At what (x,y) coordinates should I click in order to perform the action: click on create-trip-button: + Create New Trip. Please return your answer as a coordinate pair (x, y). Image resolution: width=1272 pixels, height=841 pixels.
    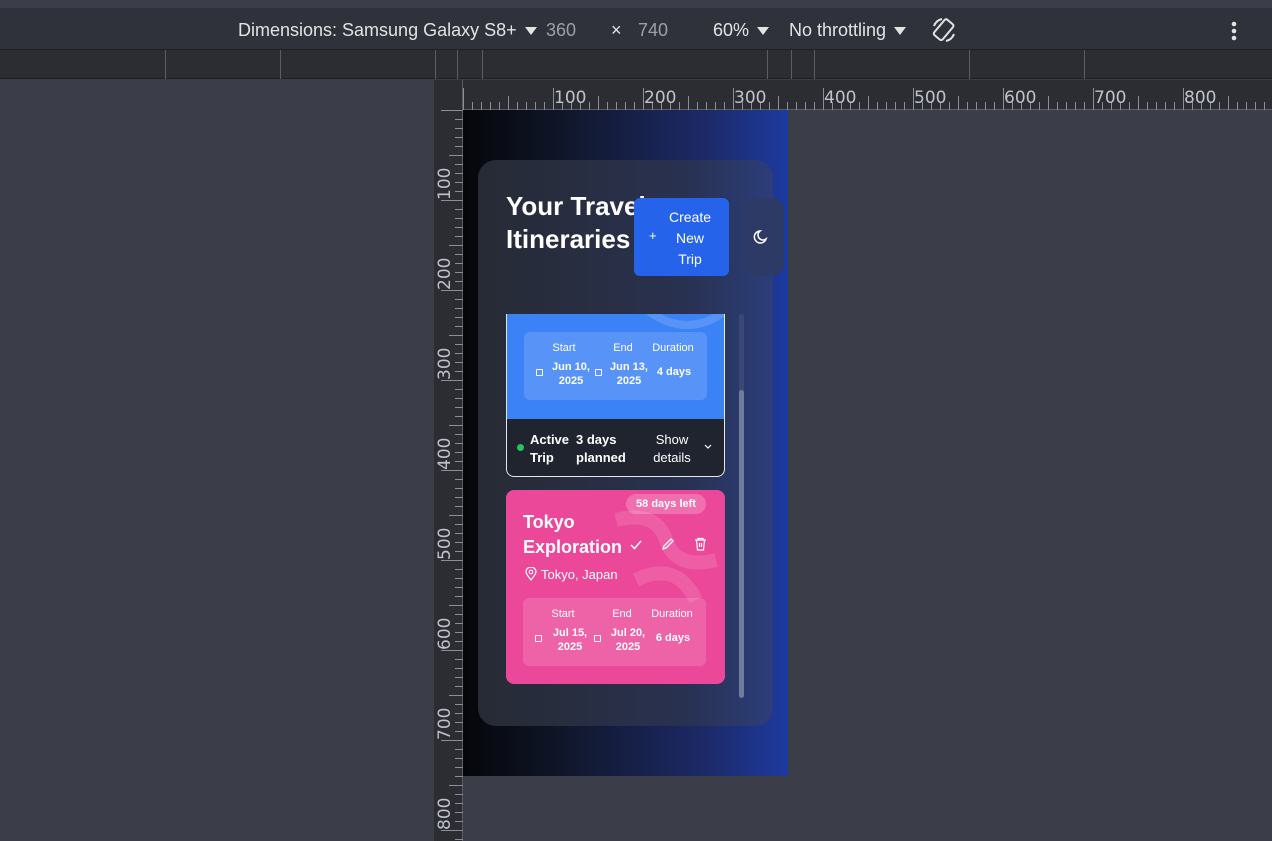
    Looking at the image, I should click on (681, 237).